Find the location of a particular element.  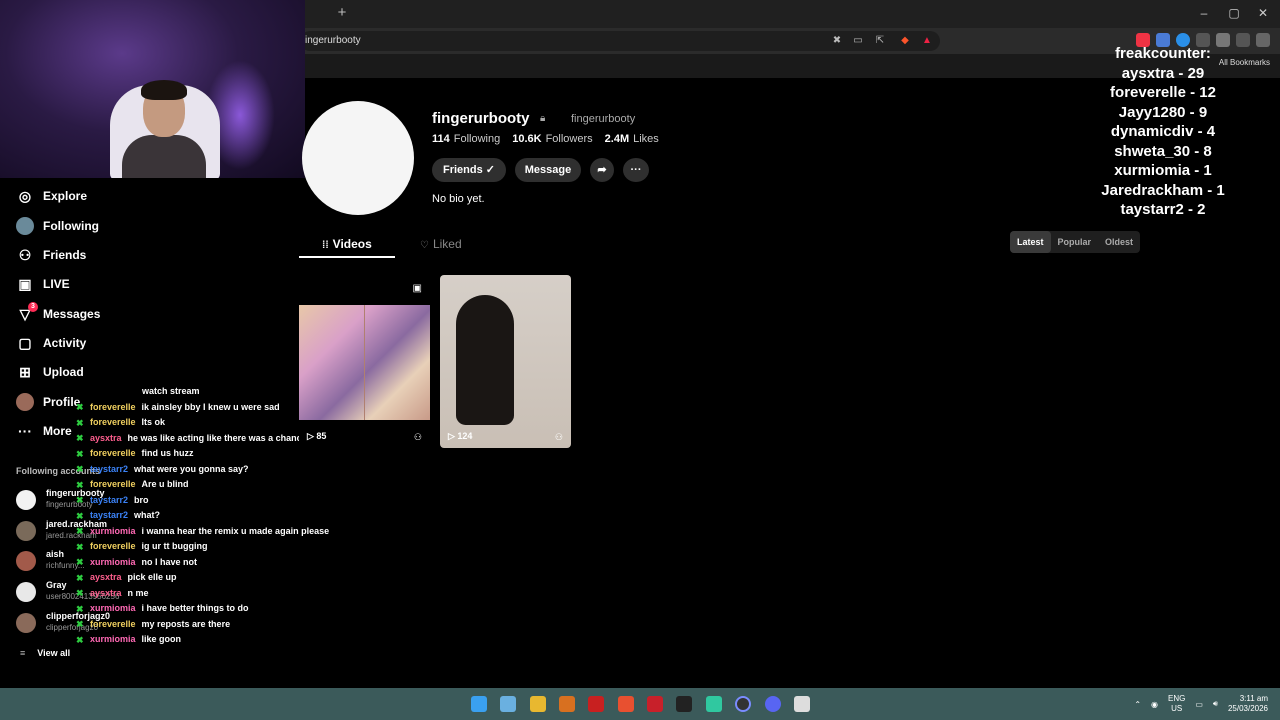

sidebar-item-label: Following is located at coordinates (71, 226).